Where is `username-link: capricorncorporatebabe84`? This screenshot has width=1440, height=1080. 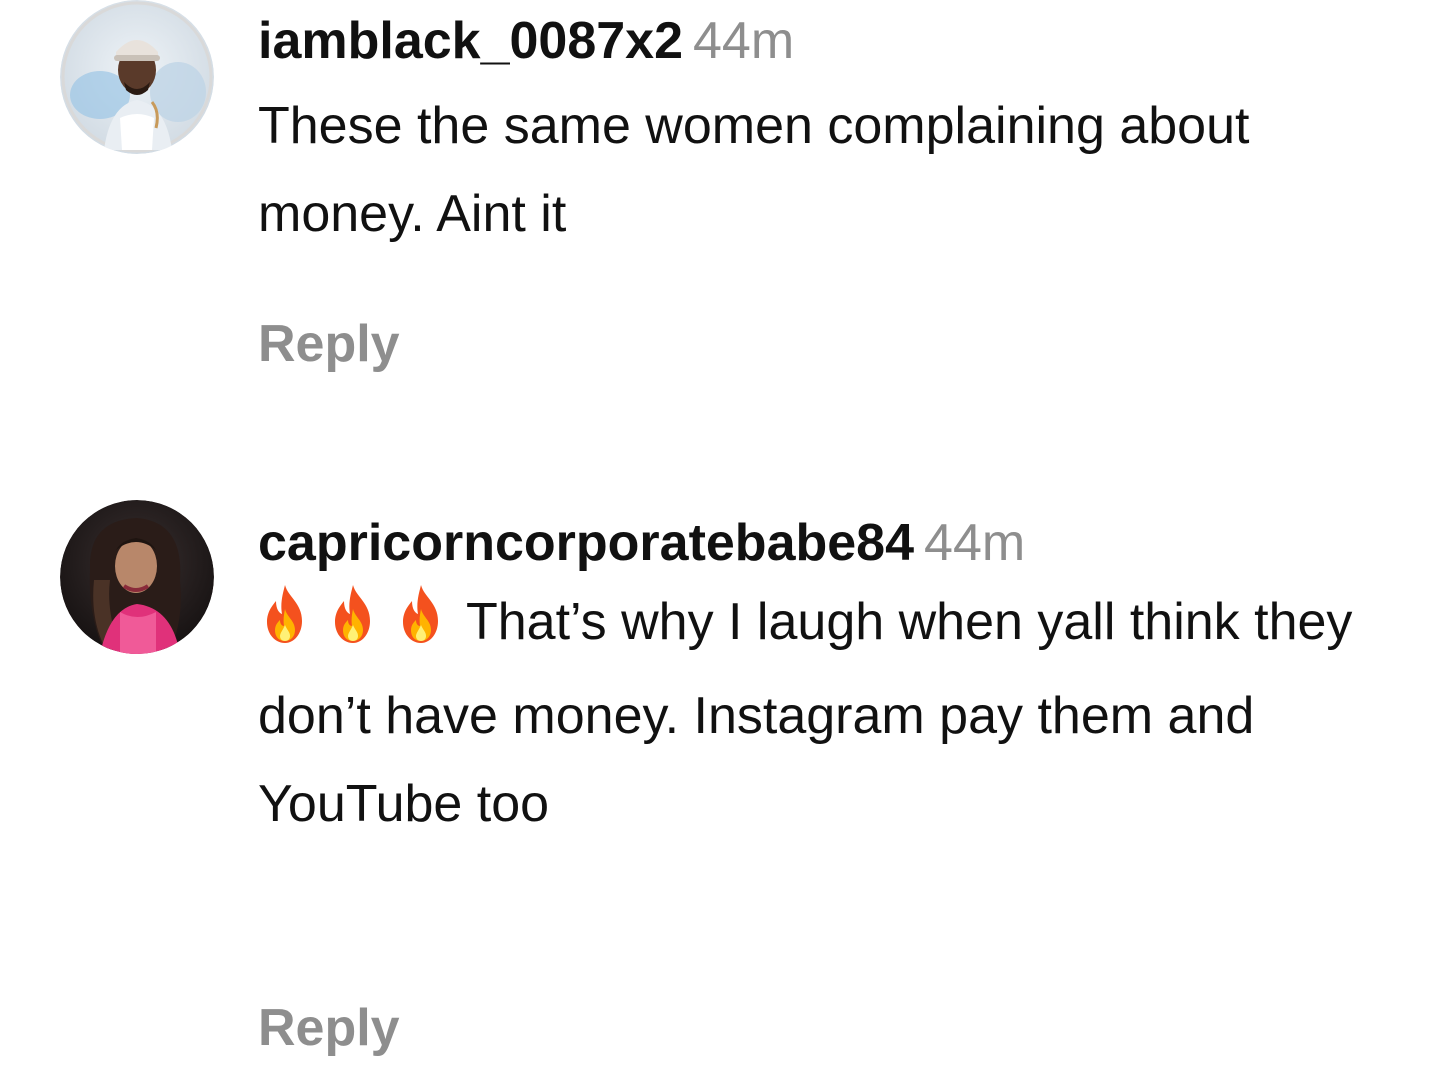 username-link: capricorncorporatebabe84 is located at coordinates (586, 543).